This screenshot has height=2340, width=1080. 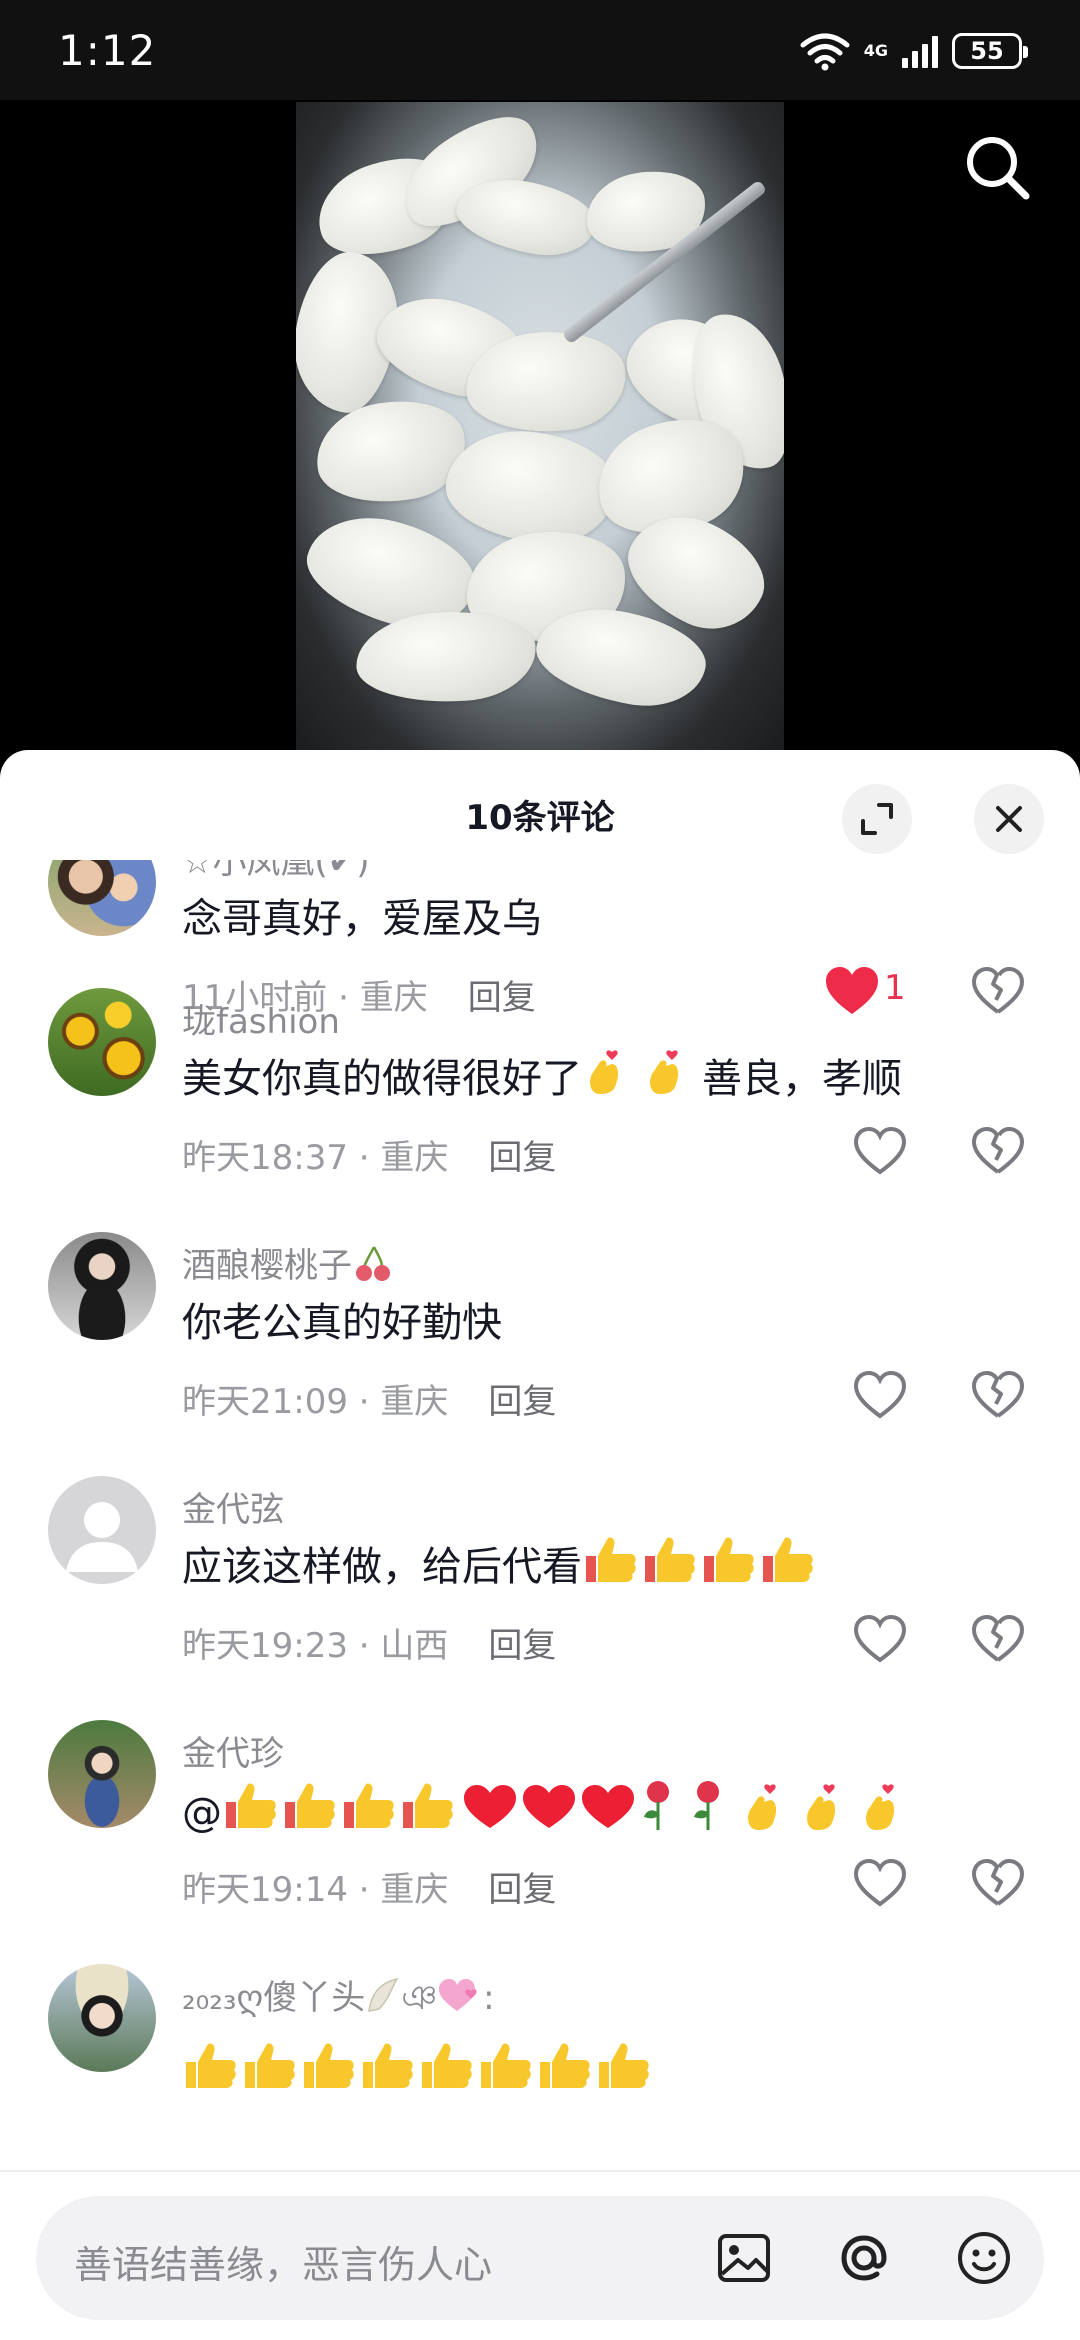 I want to click on comment-text: 你老公真的好勤快, so click(x=342, y=1323).